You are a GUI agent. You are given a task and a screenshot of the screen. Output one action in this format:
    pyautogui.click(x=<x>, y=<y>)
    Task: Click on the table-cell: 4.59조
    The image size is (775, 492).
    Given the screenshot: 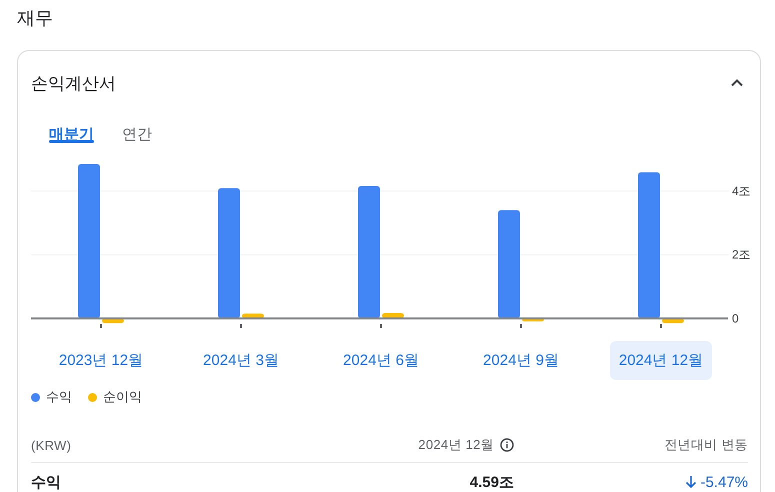 What is the action you would take?
    pyautogui.click(x=492, y=482)
    